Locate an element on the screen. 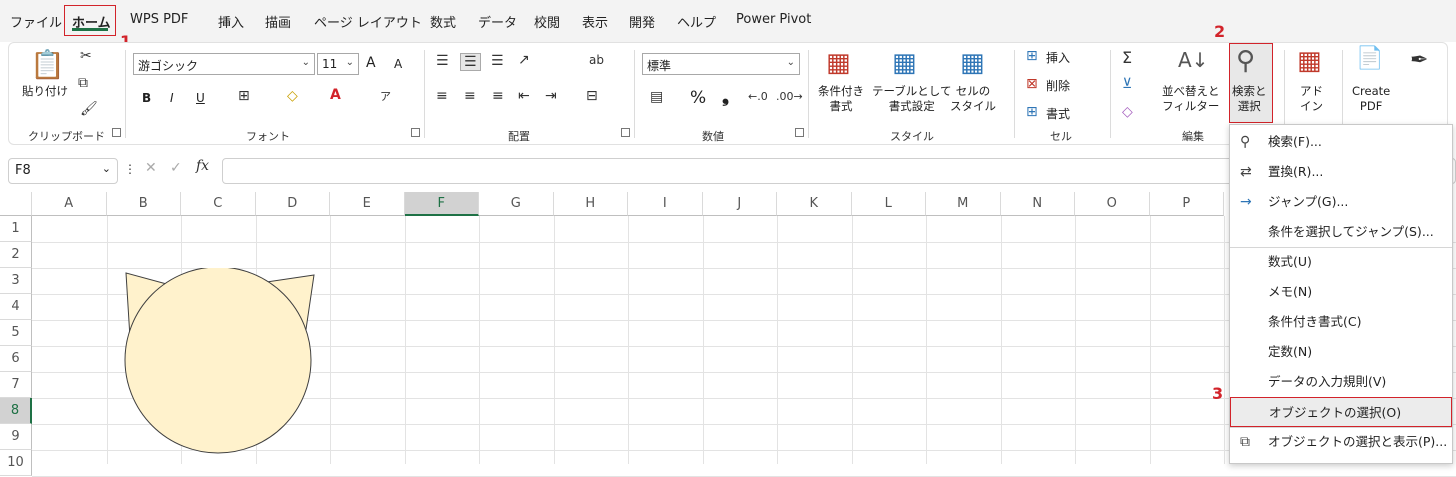 The width and height of the screenshot is (1456, 477). pdf-icon: 📄 is located at coordinates (1369, 58).